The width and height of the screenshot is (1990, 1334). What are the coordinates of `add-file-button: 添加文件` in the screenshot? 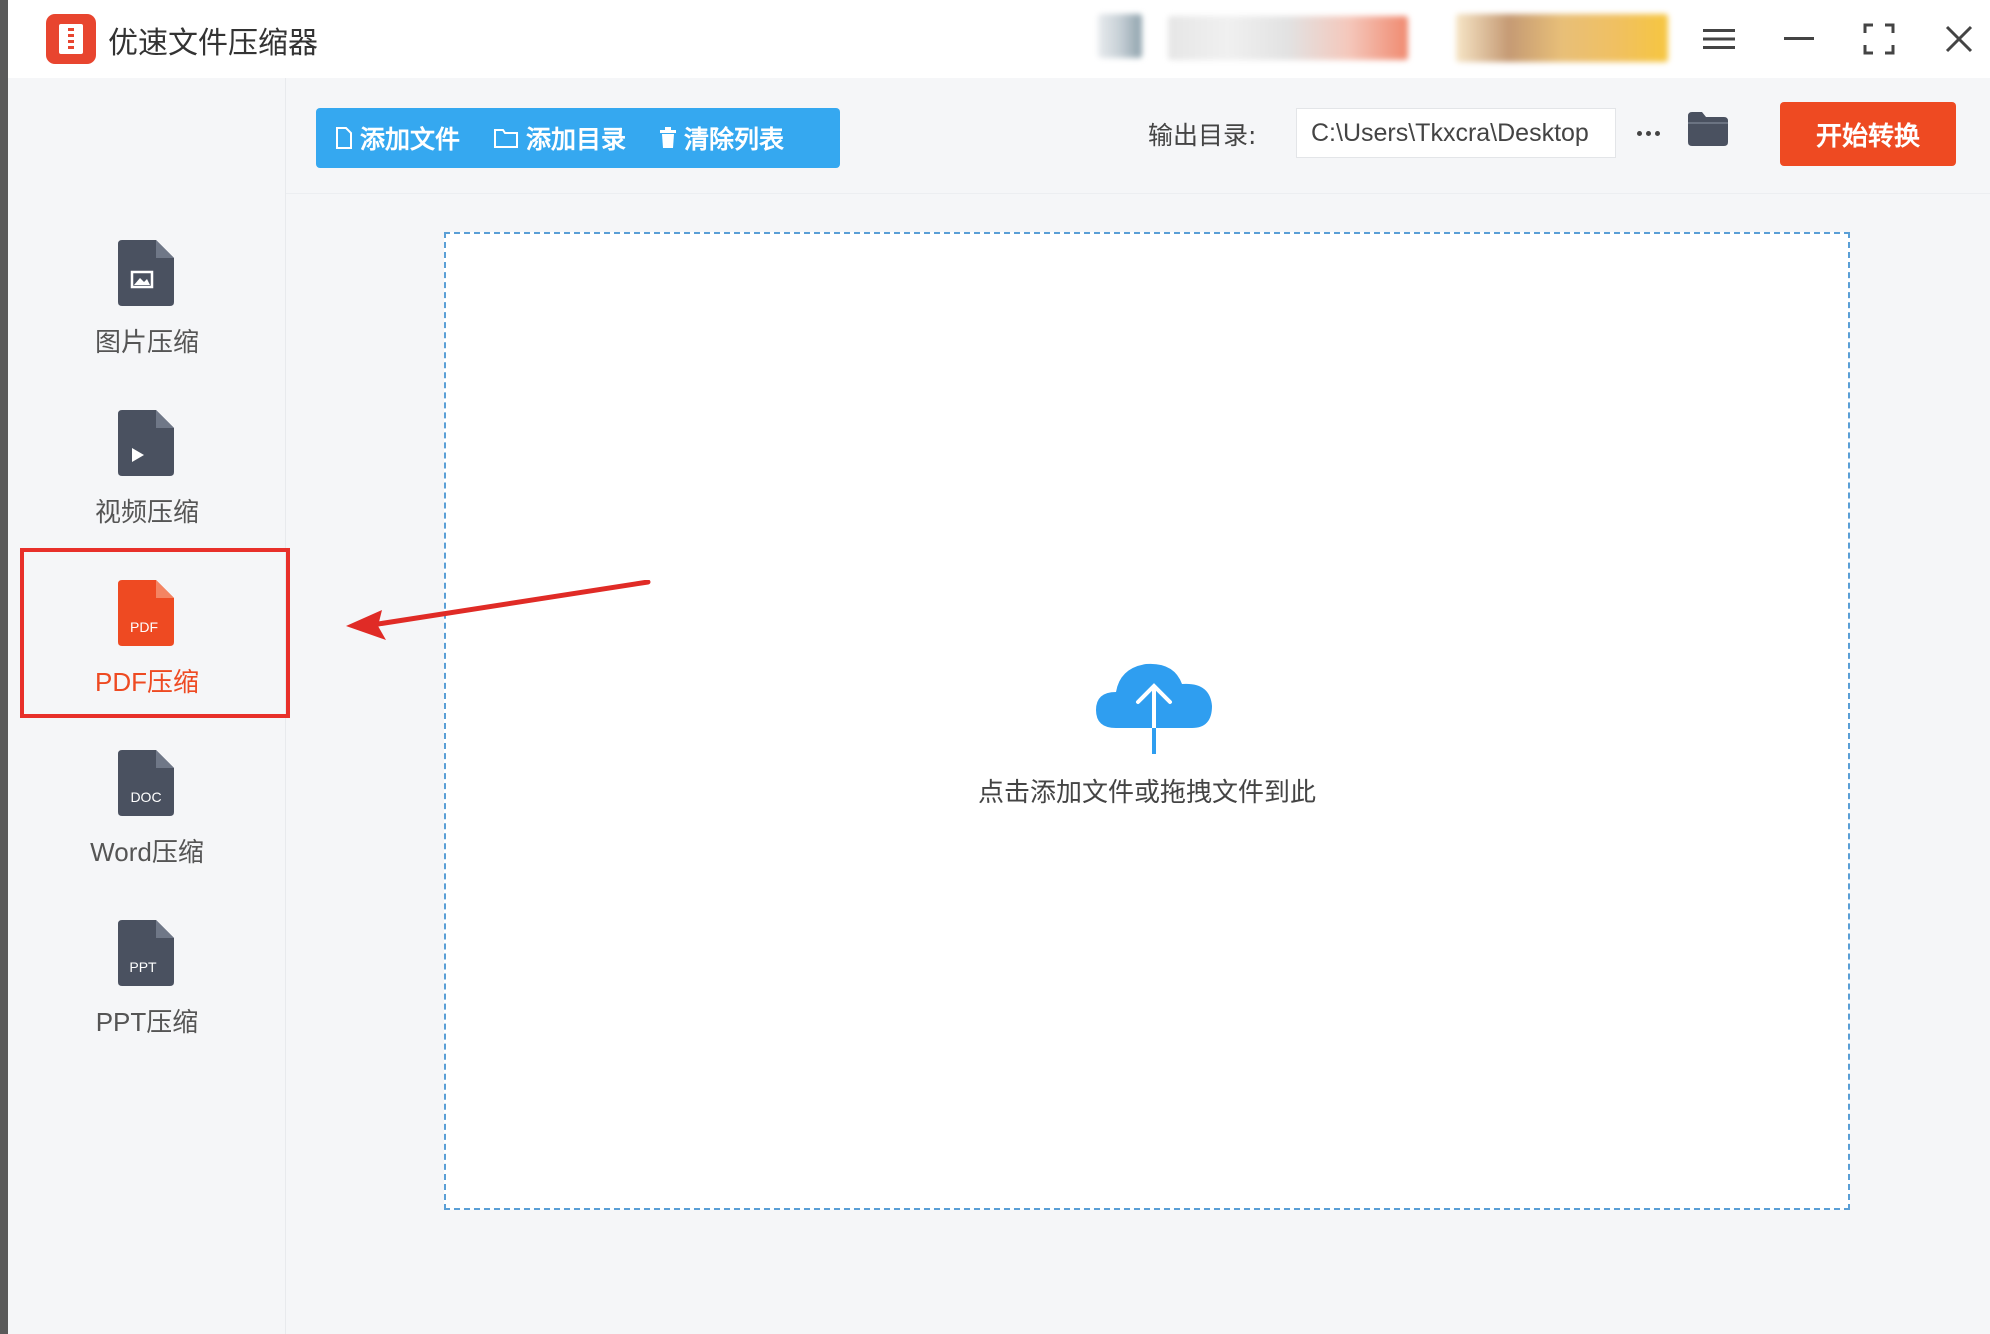 It's located at (398, 138).